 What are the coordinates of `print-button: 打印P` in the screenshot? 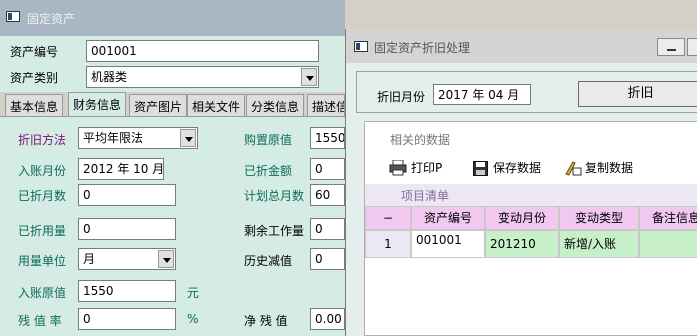 It's located at (415, 168).